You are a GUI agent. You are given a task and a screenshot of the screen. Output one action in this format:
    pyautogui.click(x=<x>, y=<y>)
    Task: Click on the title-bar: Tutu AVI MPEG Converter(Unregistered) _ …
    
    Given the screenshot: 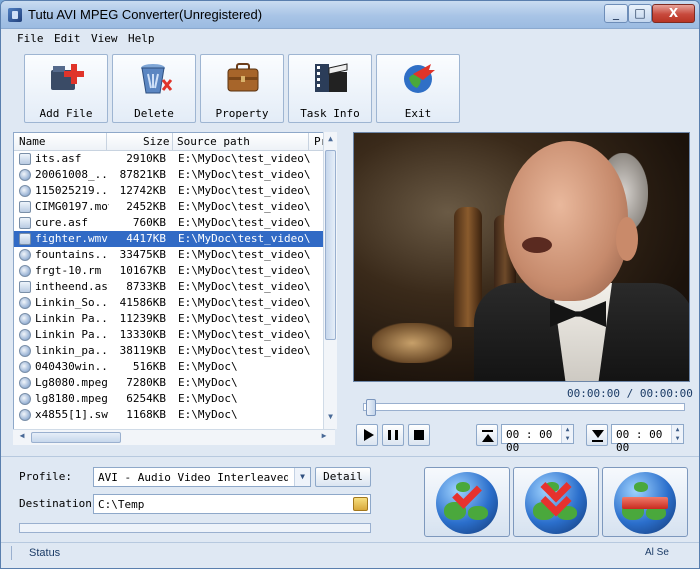 What is the action you would take?
    pyautogui.click(x=350, y=15)
    